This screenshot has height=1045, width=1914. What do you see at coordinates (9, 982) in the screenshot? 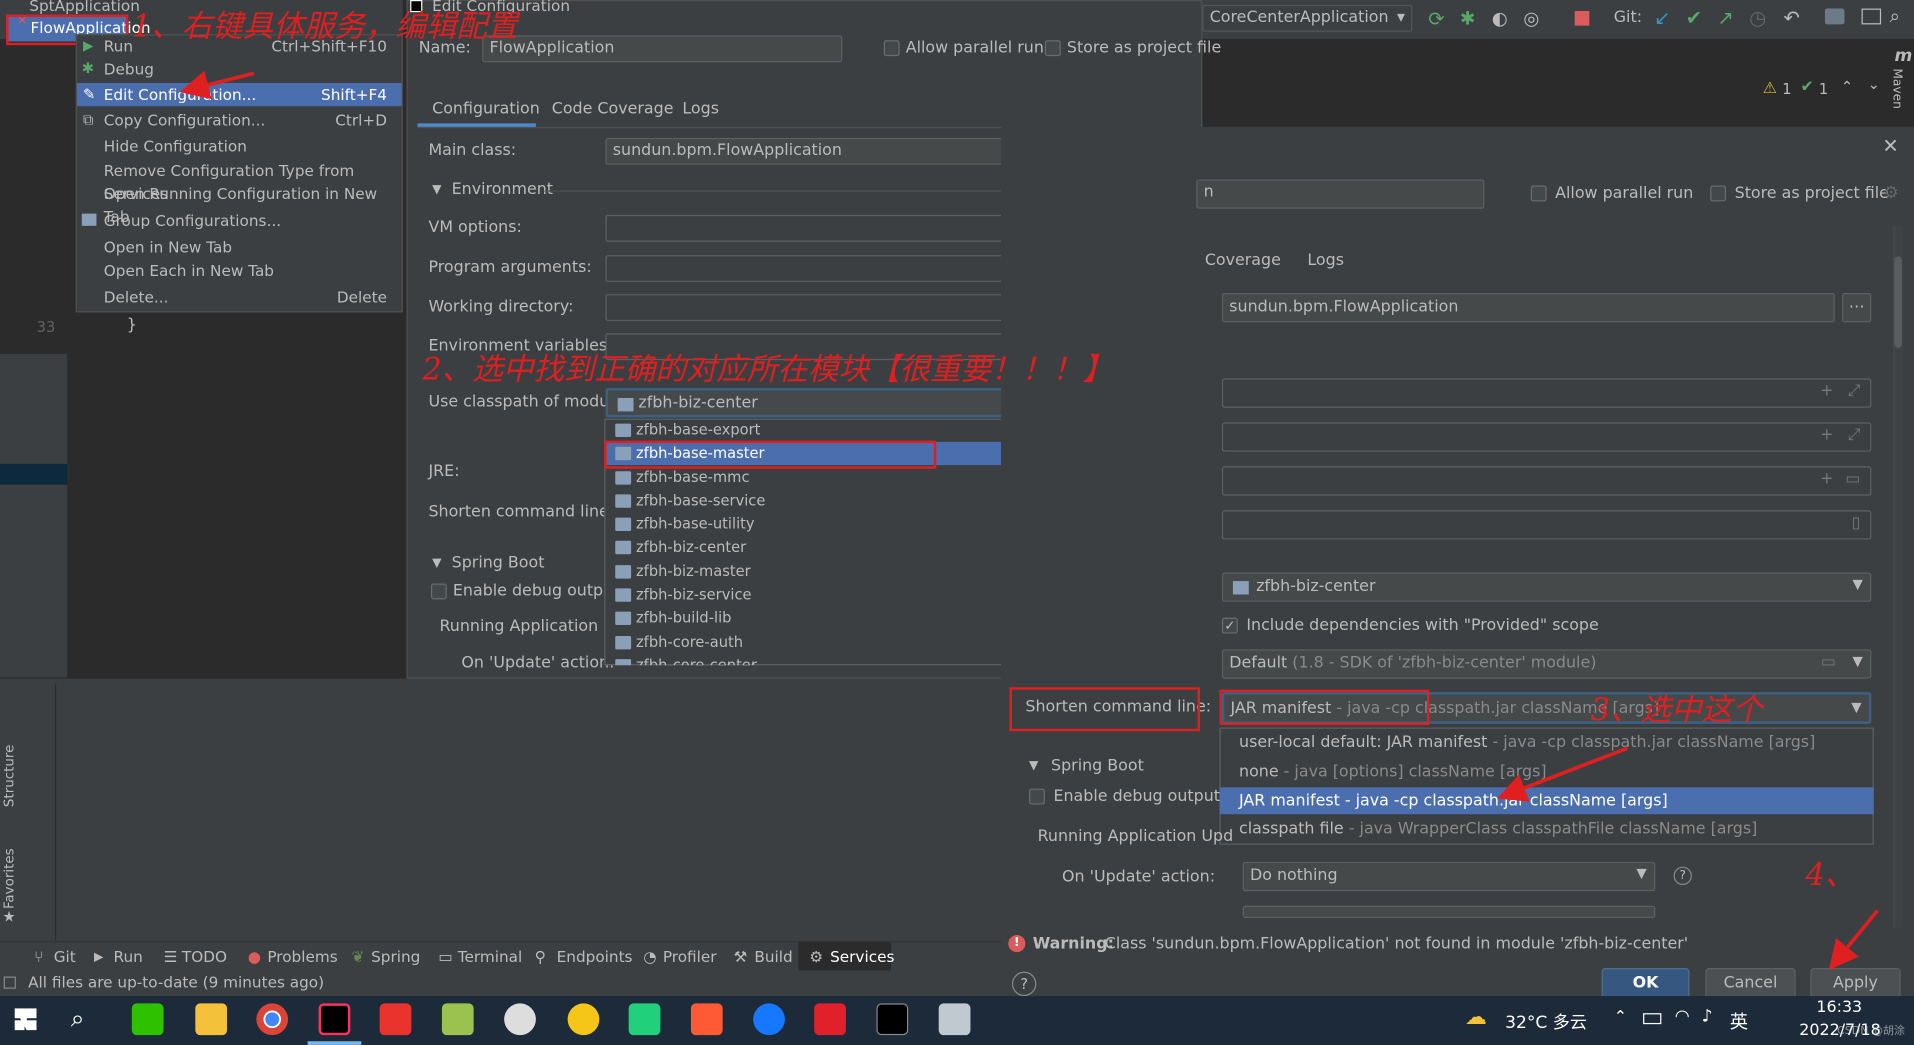
I see `status-square-icon` at bounding box center [9, 982].